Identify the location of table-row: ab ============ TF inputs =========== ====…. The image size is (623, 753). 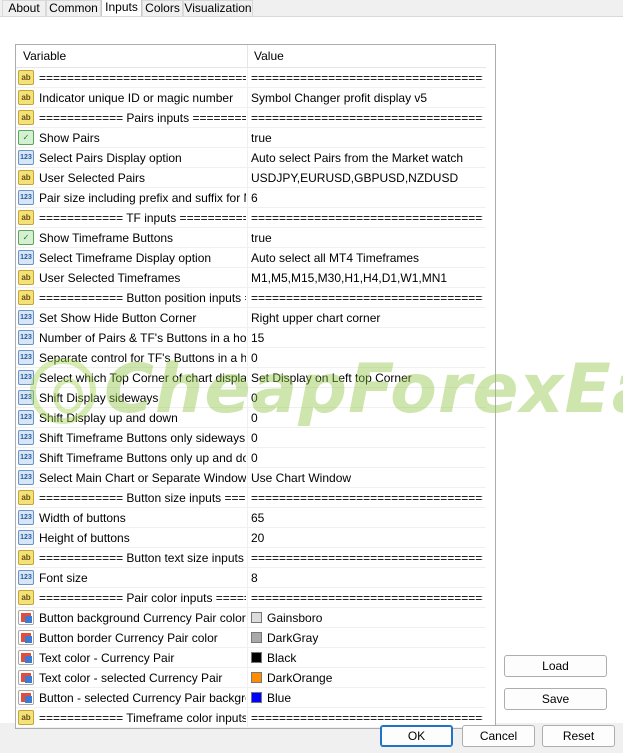
(251, 218).